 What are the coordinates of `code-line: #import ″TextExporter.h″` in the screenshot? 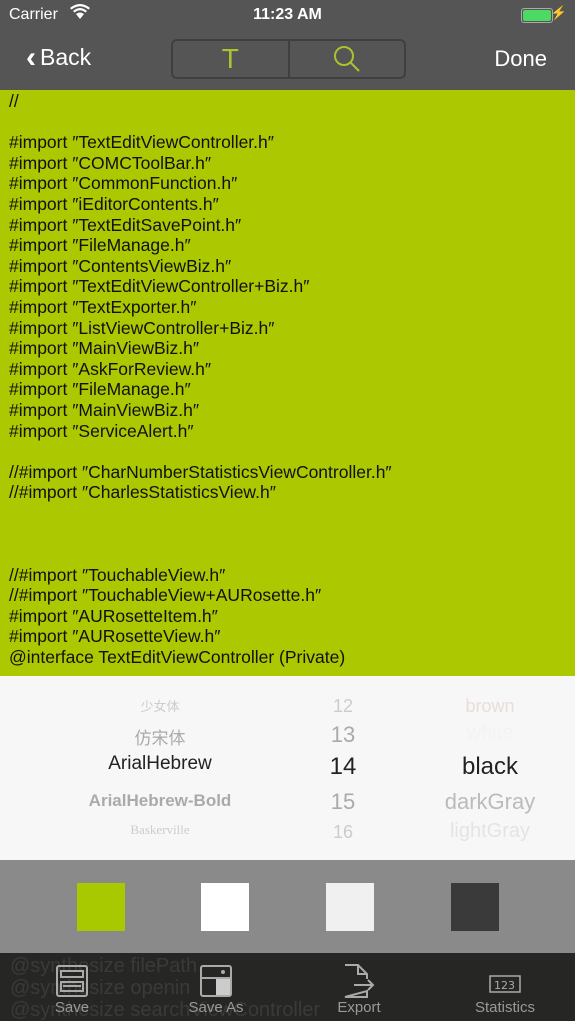 It's located at (103, 306).